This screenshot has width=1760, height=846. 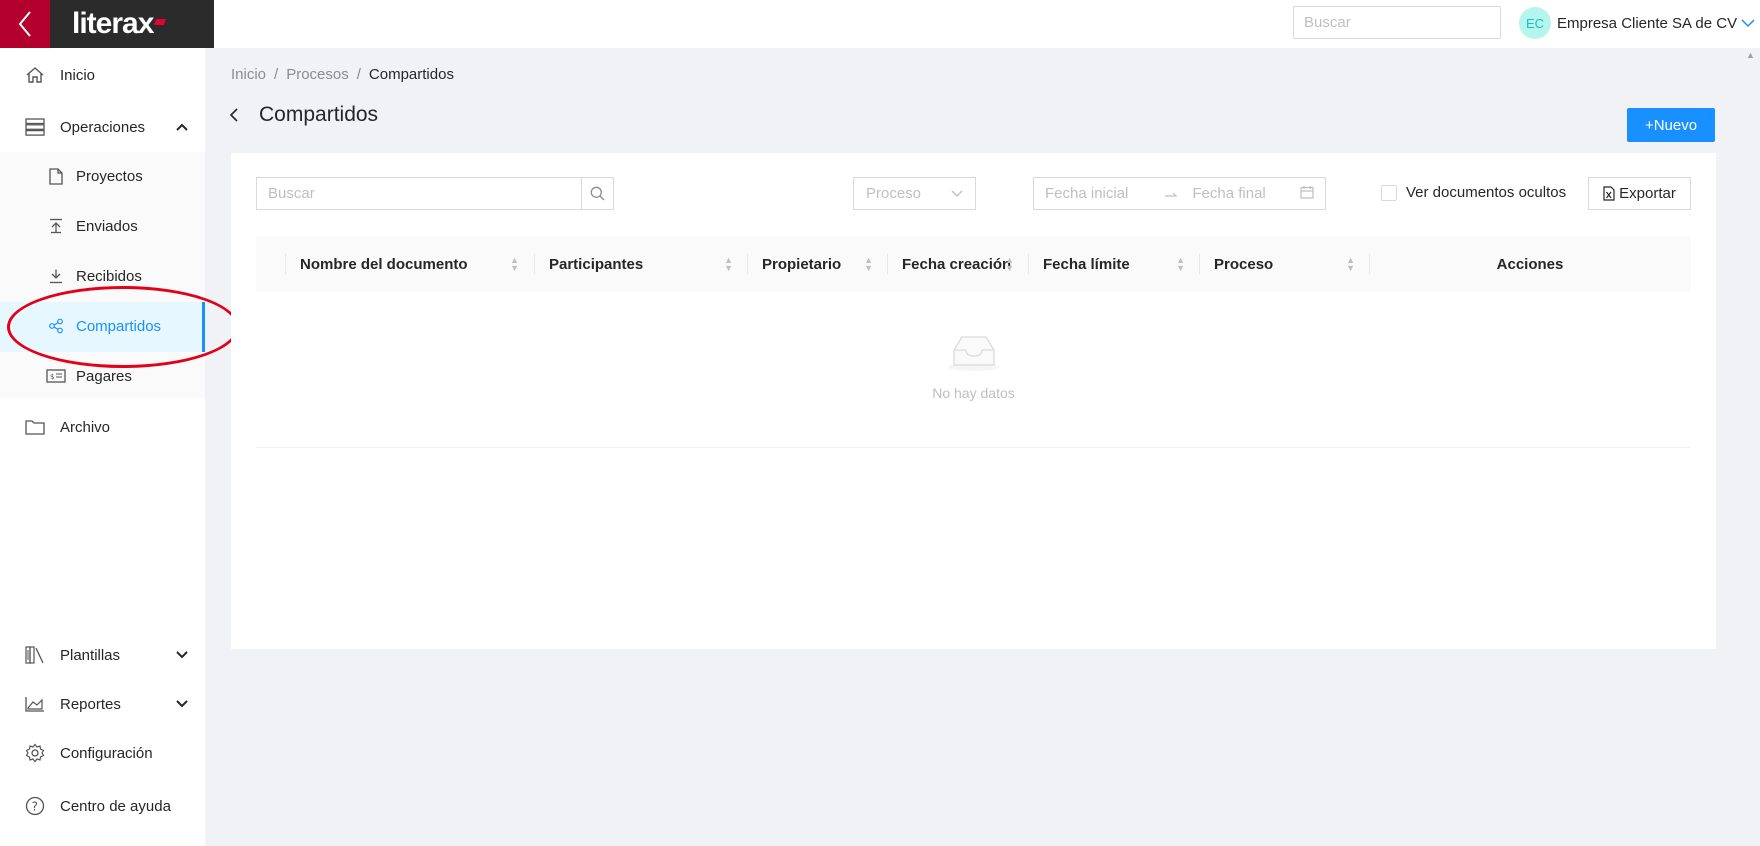 What do you see at coordinates (85, 427) in the screenshot?
I see `sidebar-item-label: Archivo` at bounding box center [85, 427].